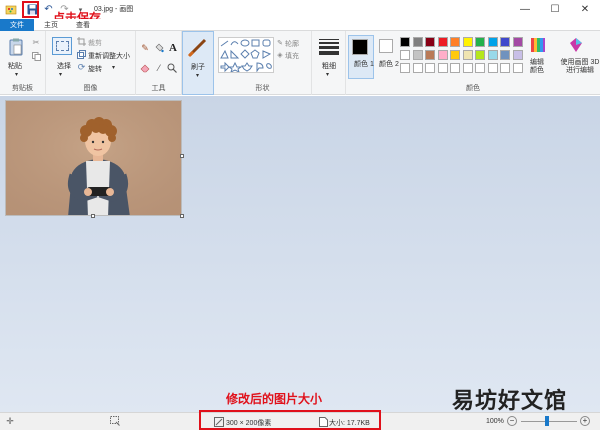 The width and height of the screenshot is (600, 430). Describe the element at coordinates (300, 25) in the screenshot. I see `ribbon-tabs: 文件 主页 查看` at that location.